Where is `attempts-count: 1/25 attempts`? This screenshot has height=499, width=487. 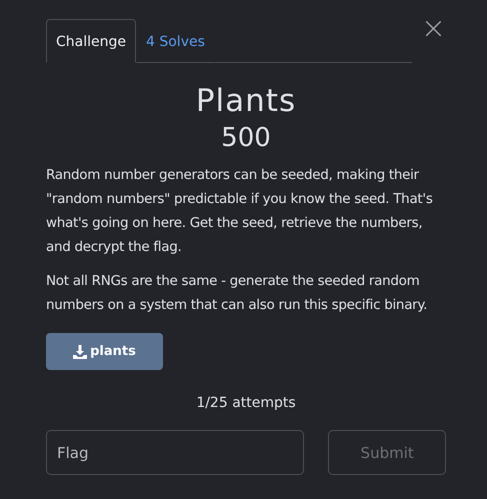
attempts-count: 1/25 attempts is located at coordinates (246, 403).